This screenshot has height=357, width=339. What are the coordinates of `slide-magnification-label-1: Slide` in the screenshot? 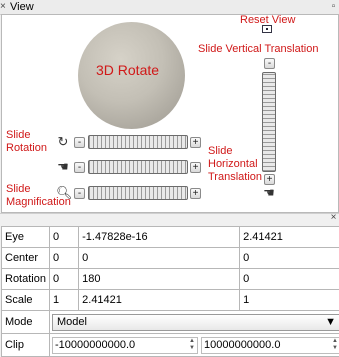 It's located at (18, 189).